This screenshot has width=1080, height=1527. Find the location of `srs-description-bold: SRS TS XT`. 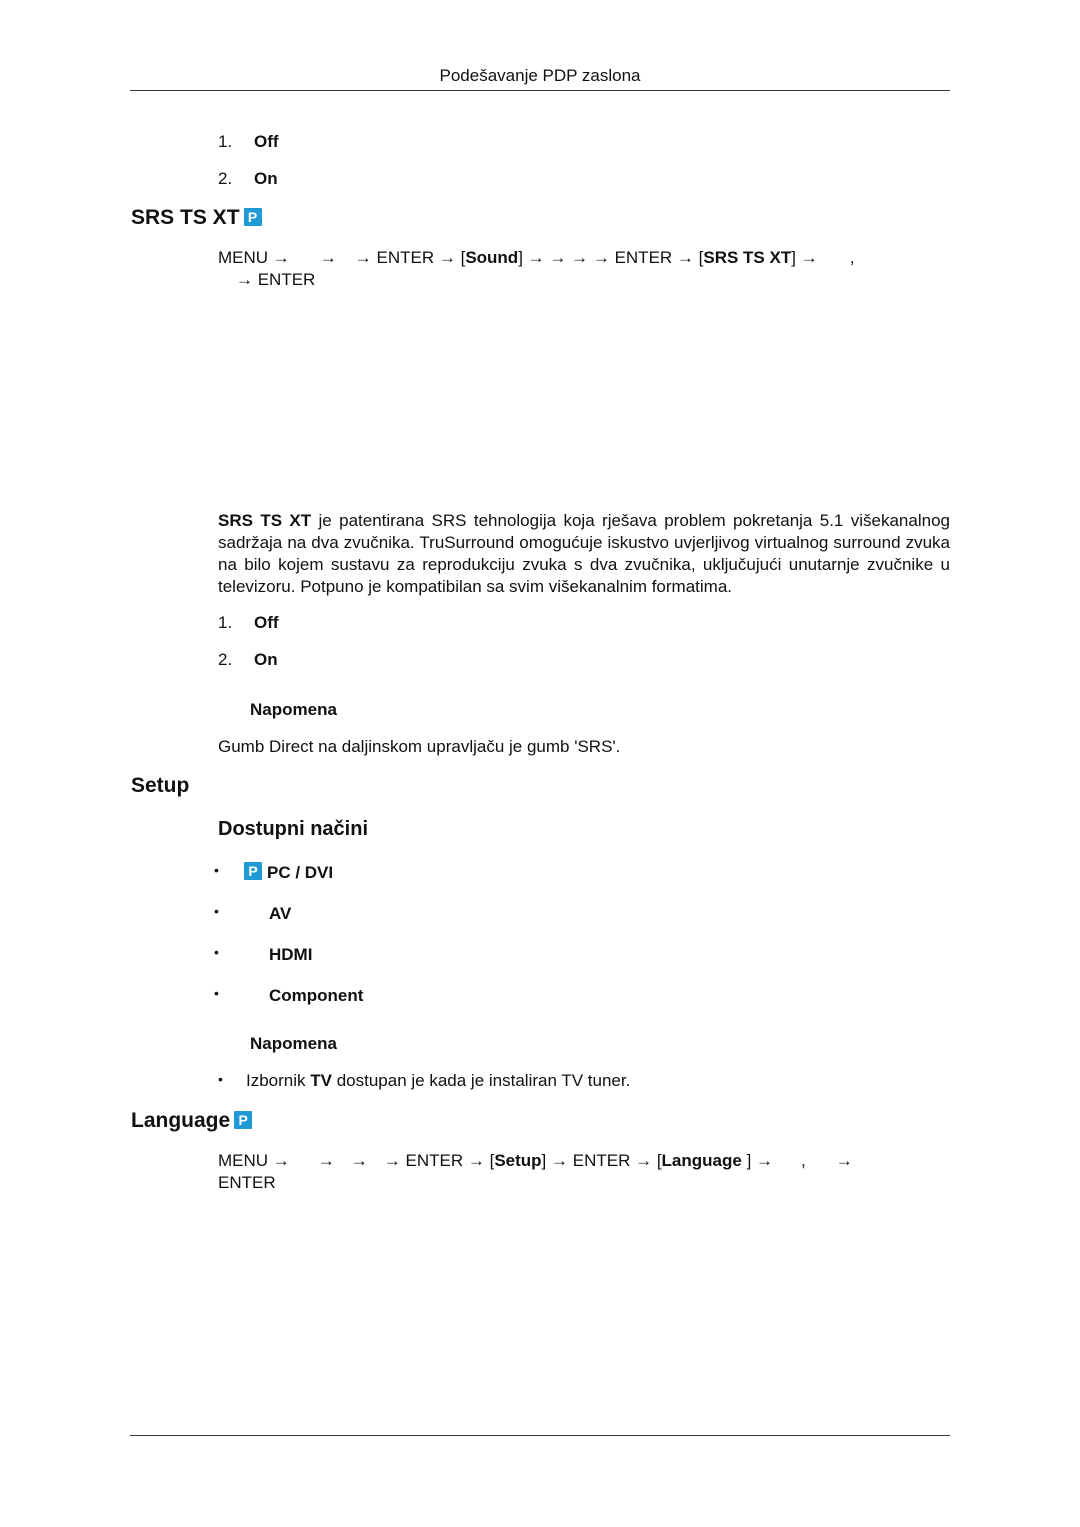

srs-description-bold: SRS TS XT is located at coordinates (265, 520).